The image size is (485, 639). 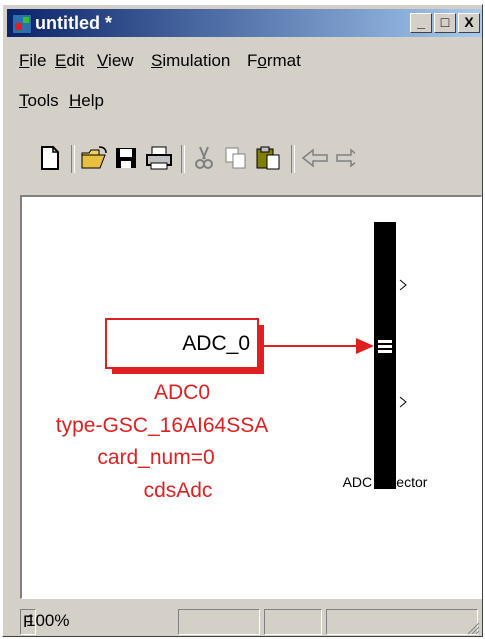 What do you see at coordinates (385, 355) in the screenshot?
I see `adc-selector-block` at bounding box center [385, 355].